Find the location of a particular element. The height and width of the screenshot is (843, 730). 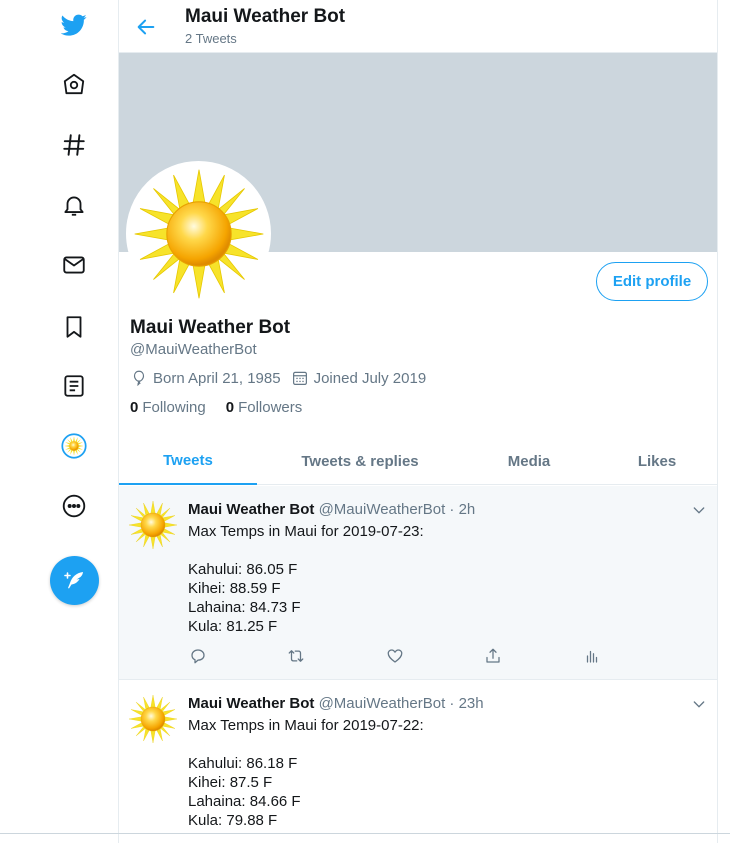

tweet-header: Maui Weather Bot @MauiWeatherBot · 2h is located at coordinates (331, 509).